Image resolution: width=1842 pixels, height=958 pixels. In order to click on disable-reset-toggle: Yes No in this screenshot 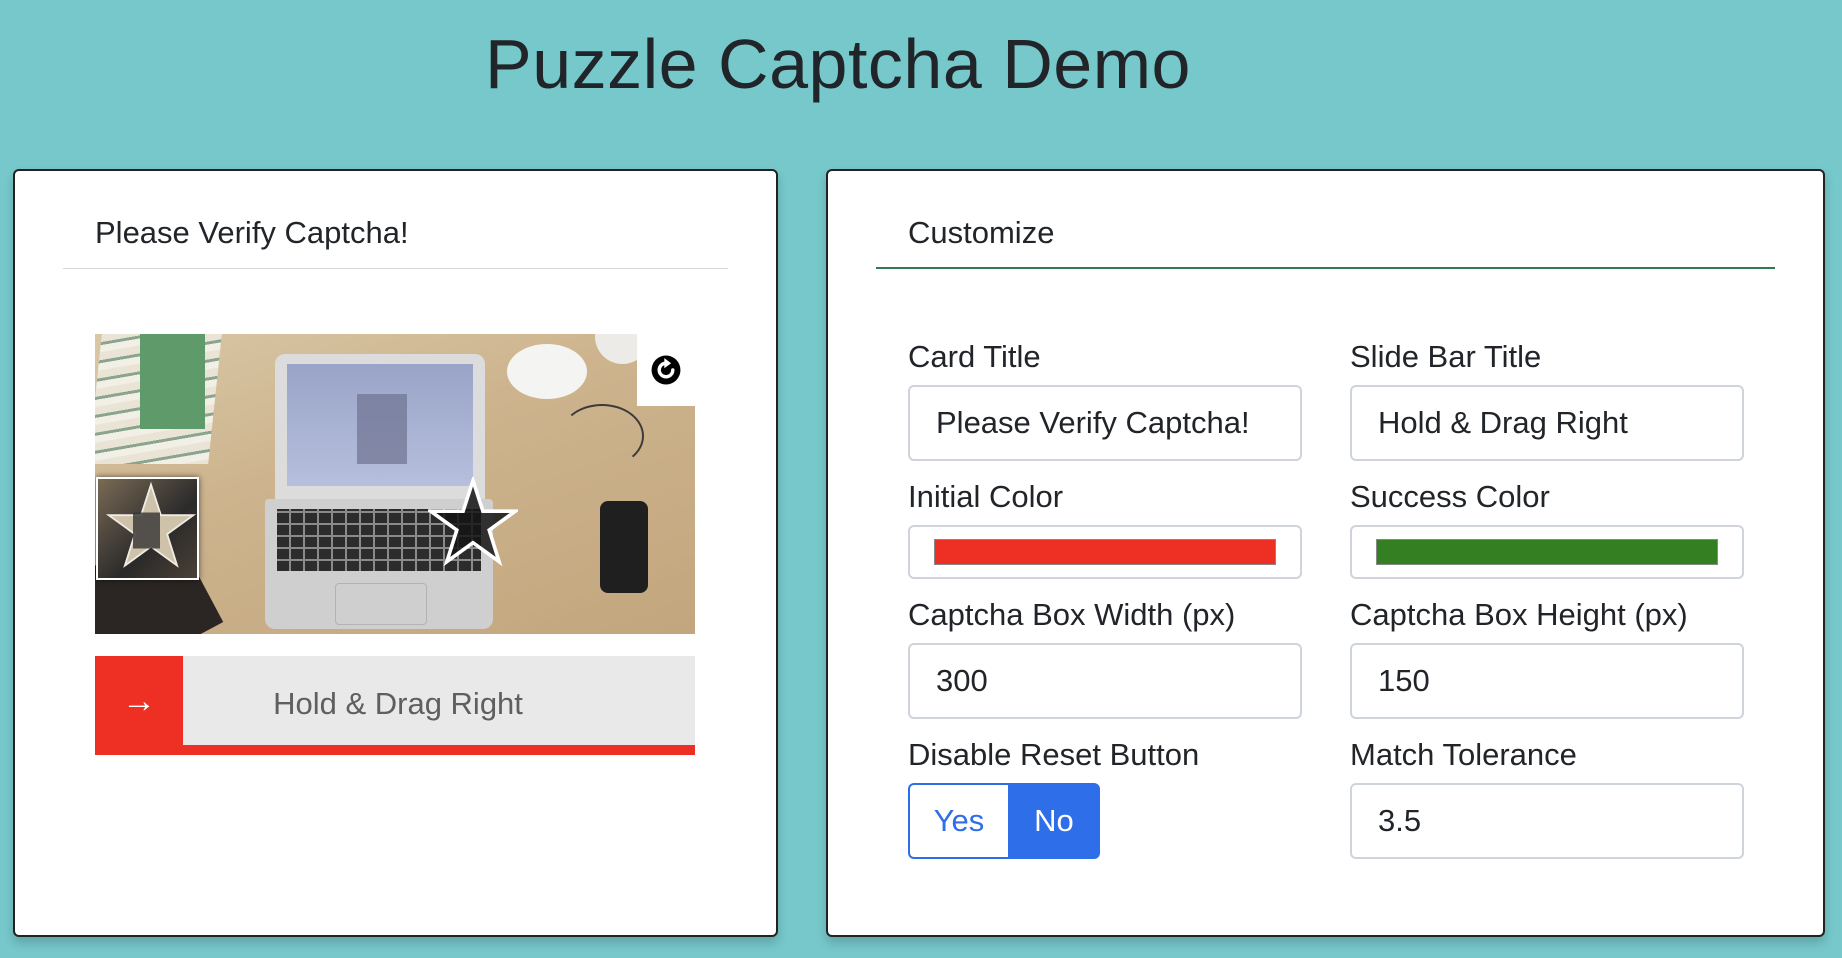, I will do `click(1004, 821)`.